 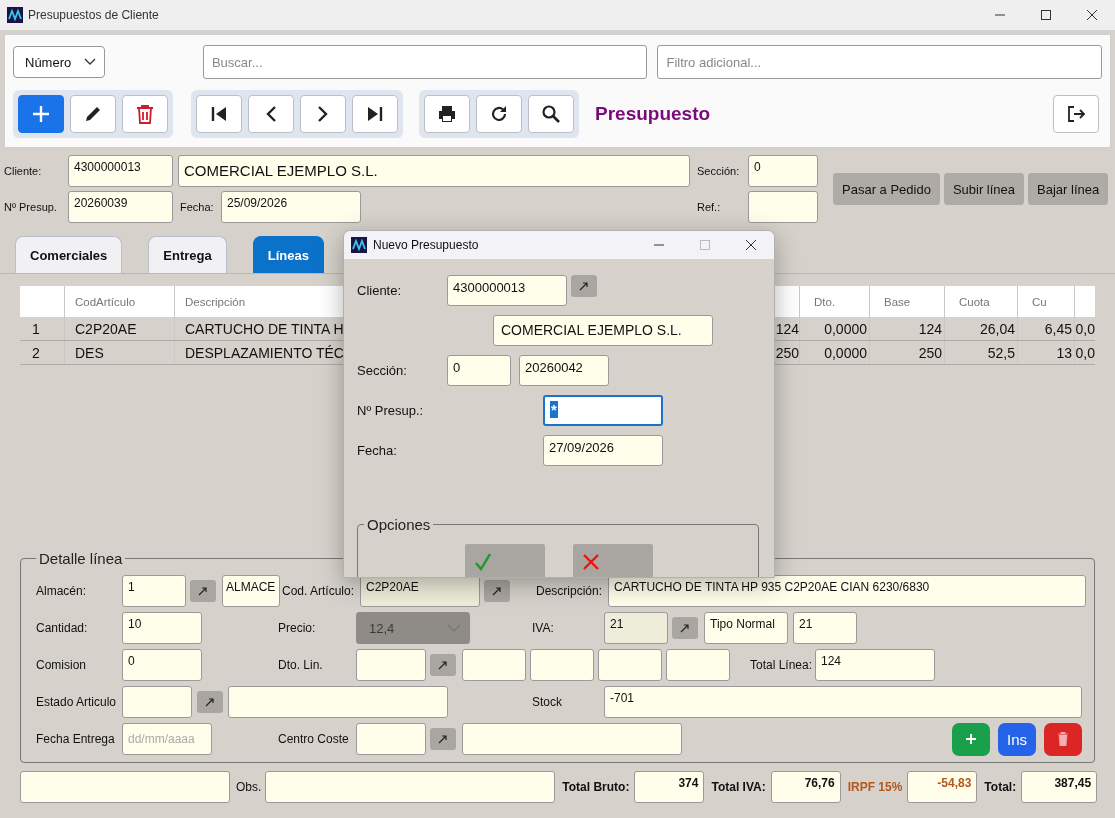 I want to click on description-field: CARTUCHO DE TINTA HP 935 C2P20AE CIAN 6230/6830, so click(x=847, y=591).